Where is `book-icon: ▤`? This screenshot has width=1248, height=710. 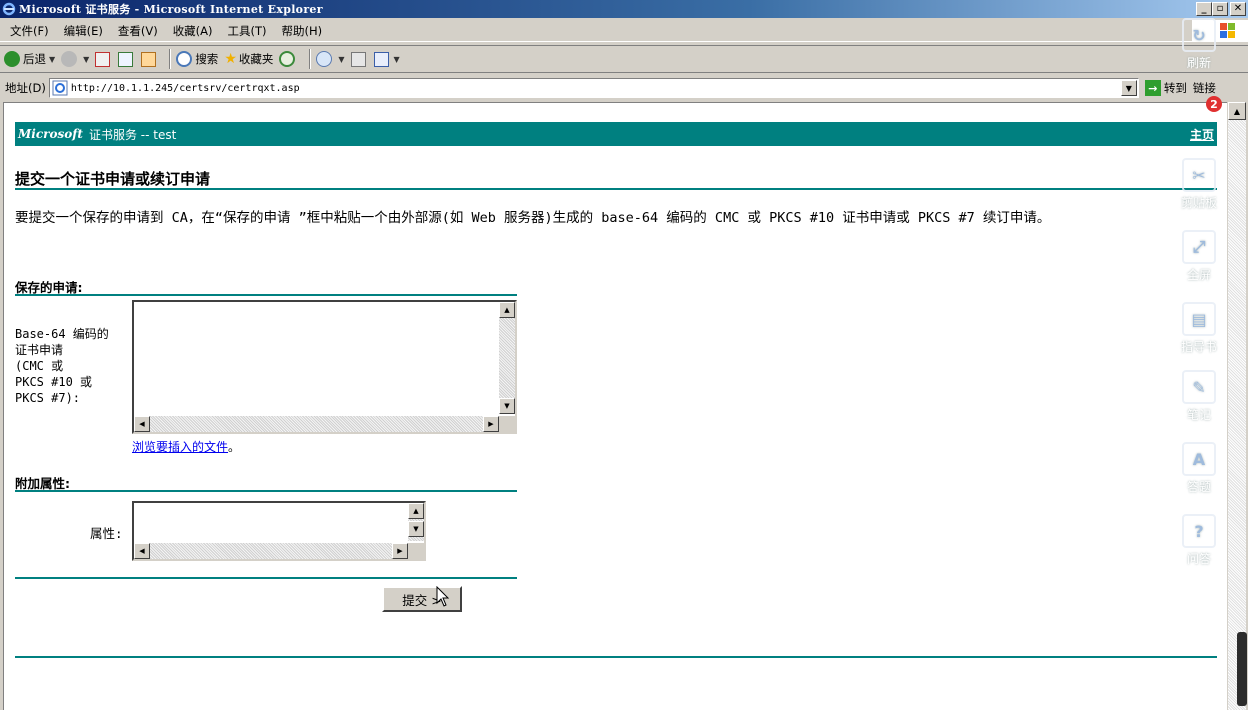 book-icon: ▤ is located at coordinates (1199, 319).